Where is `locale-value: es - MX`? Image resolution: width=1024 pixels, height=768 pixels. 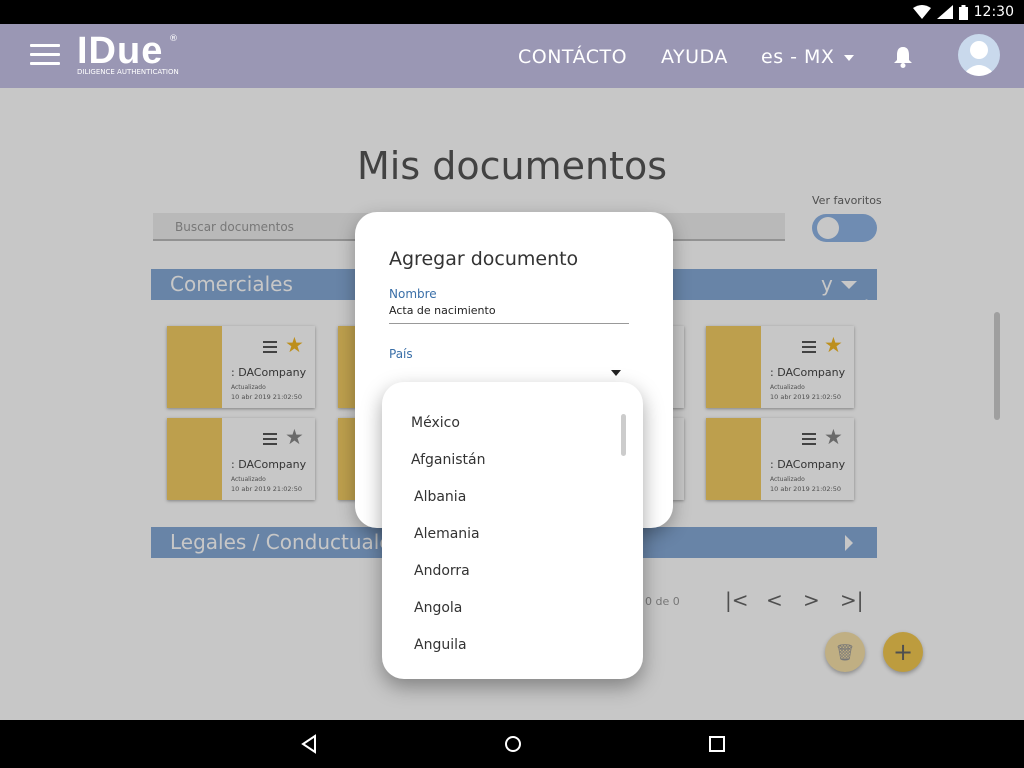
locale-value: es - MX is located at coordinates (798, 57).